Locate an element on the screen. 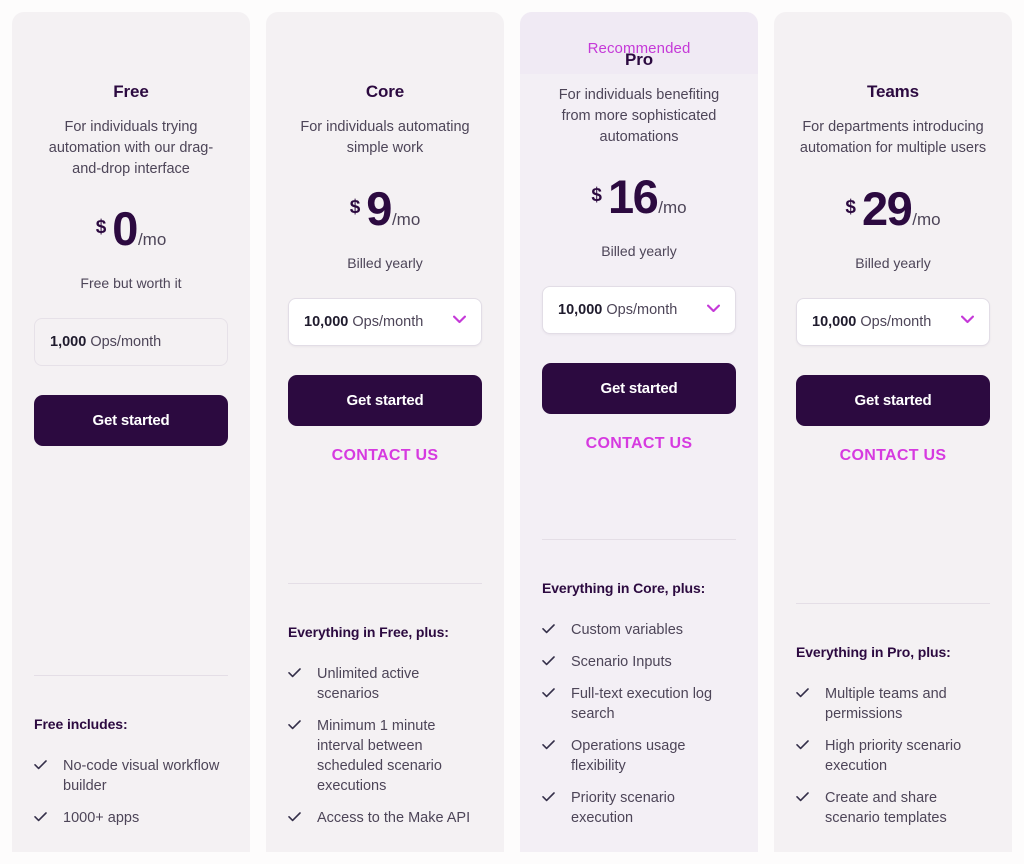 The image size is (1024, 864). get-started-button-pro: Get started is located at coordinates (639, 389).